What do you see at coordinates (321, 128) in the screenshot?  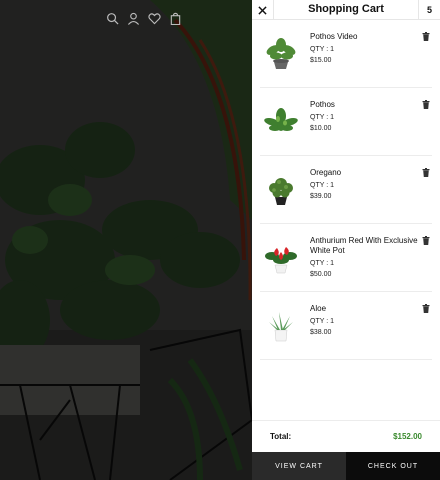 I see `item-price: $10.00` at bounding box center [321, 128].